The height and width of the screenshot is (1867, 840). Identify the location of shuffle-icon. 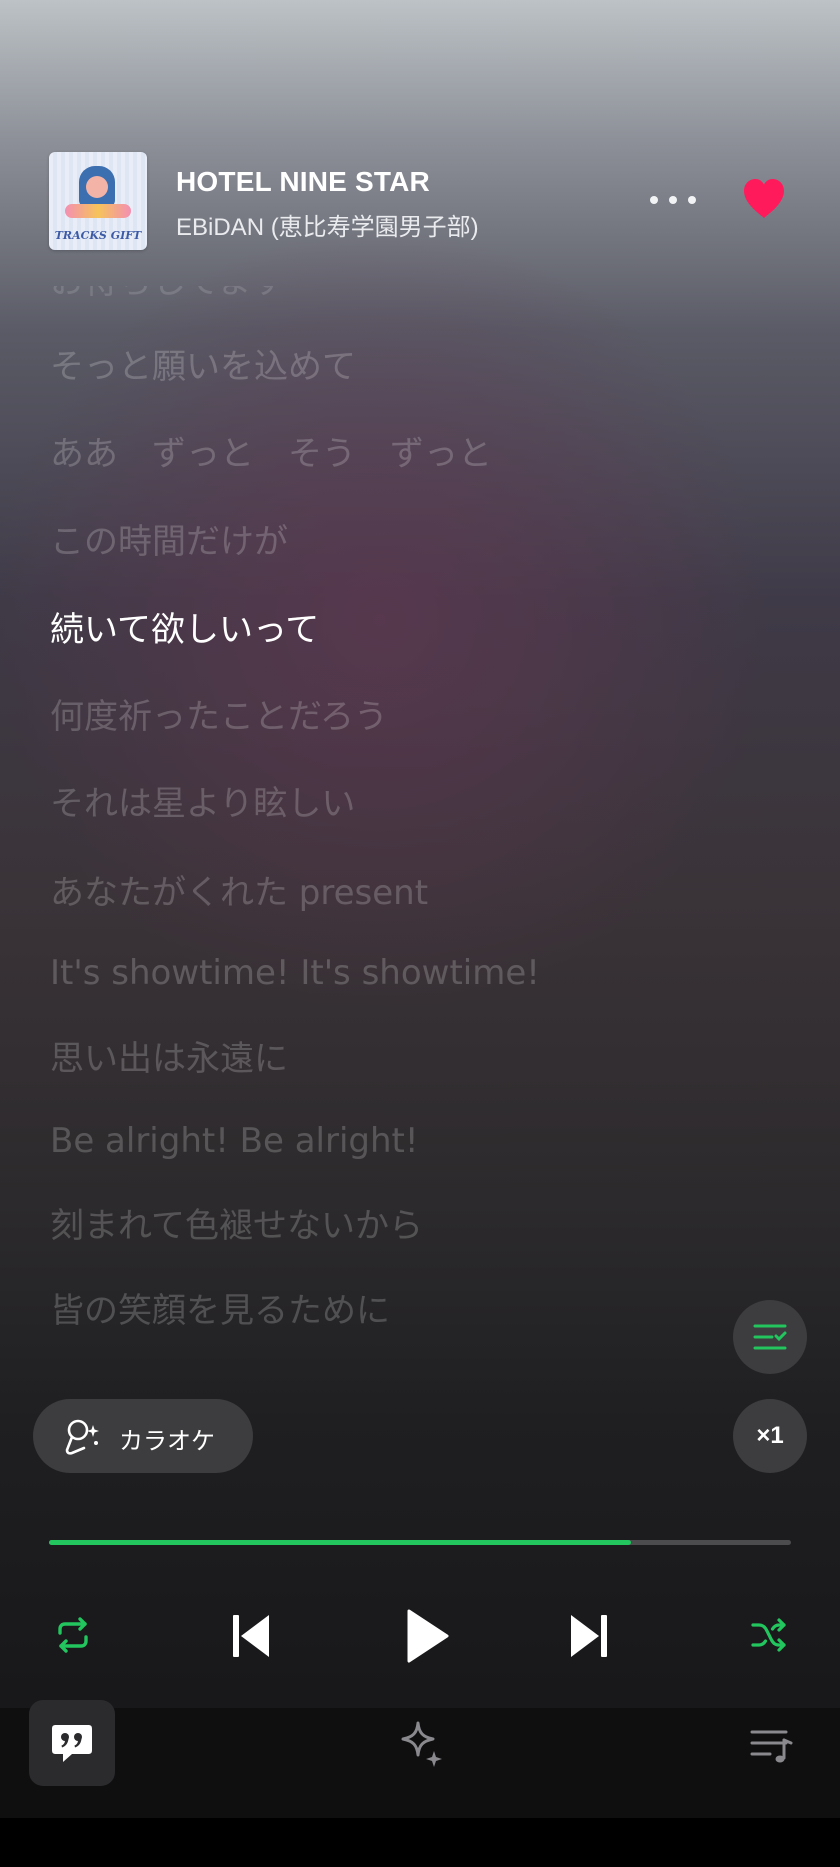
(768, 1635).